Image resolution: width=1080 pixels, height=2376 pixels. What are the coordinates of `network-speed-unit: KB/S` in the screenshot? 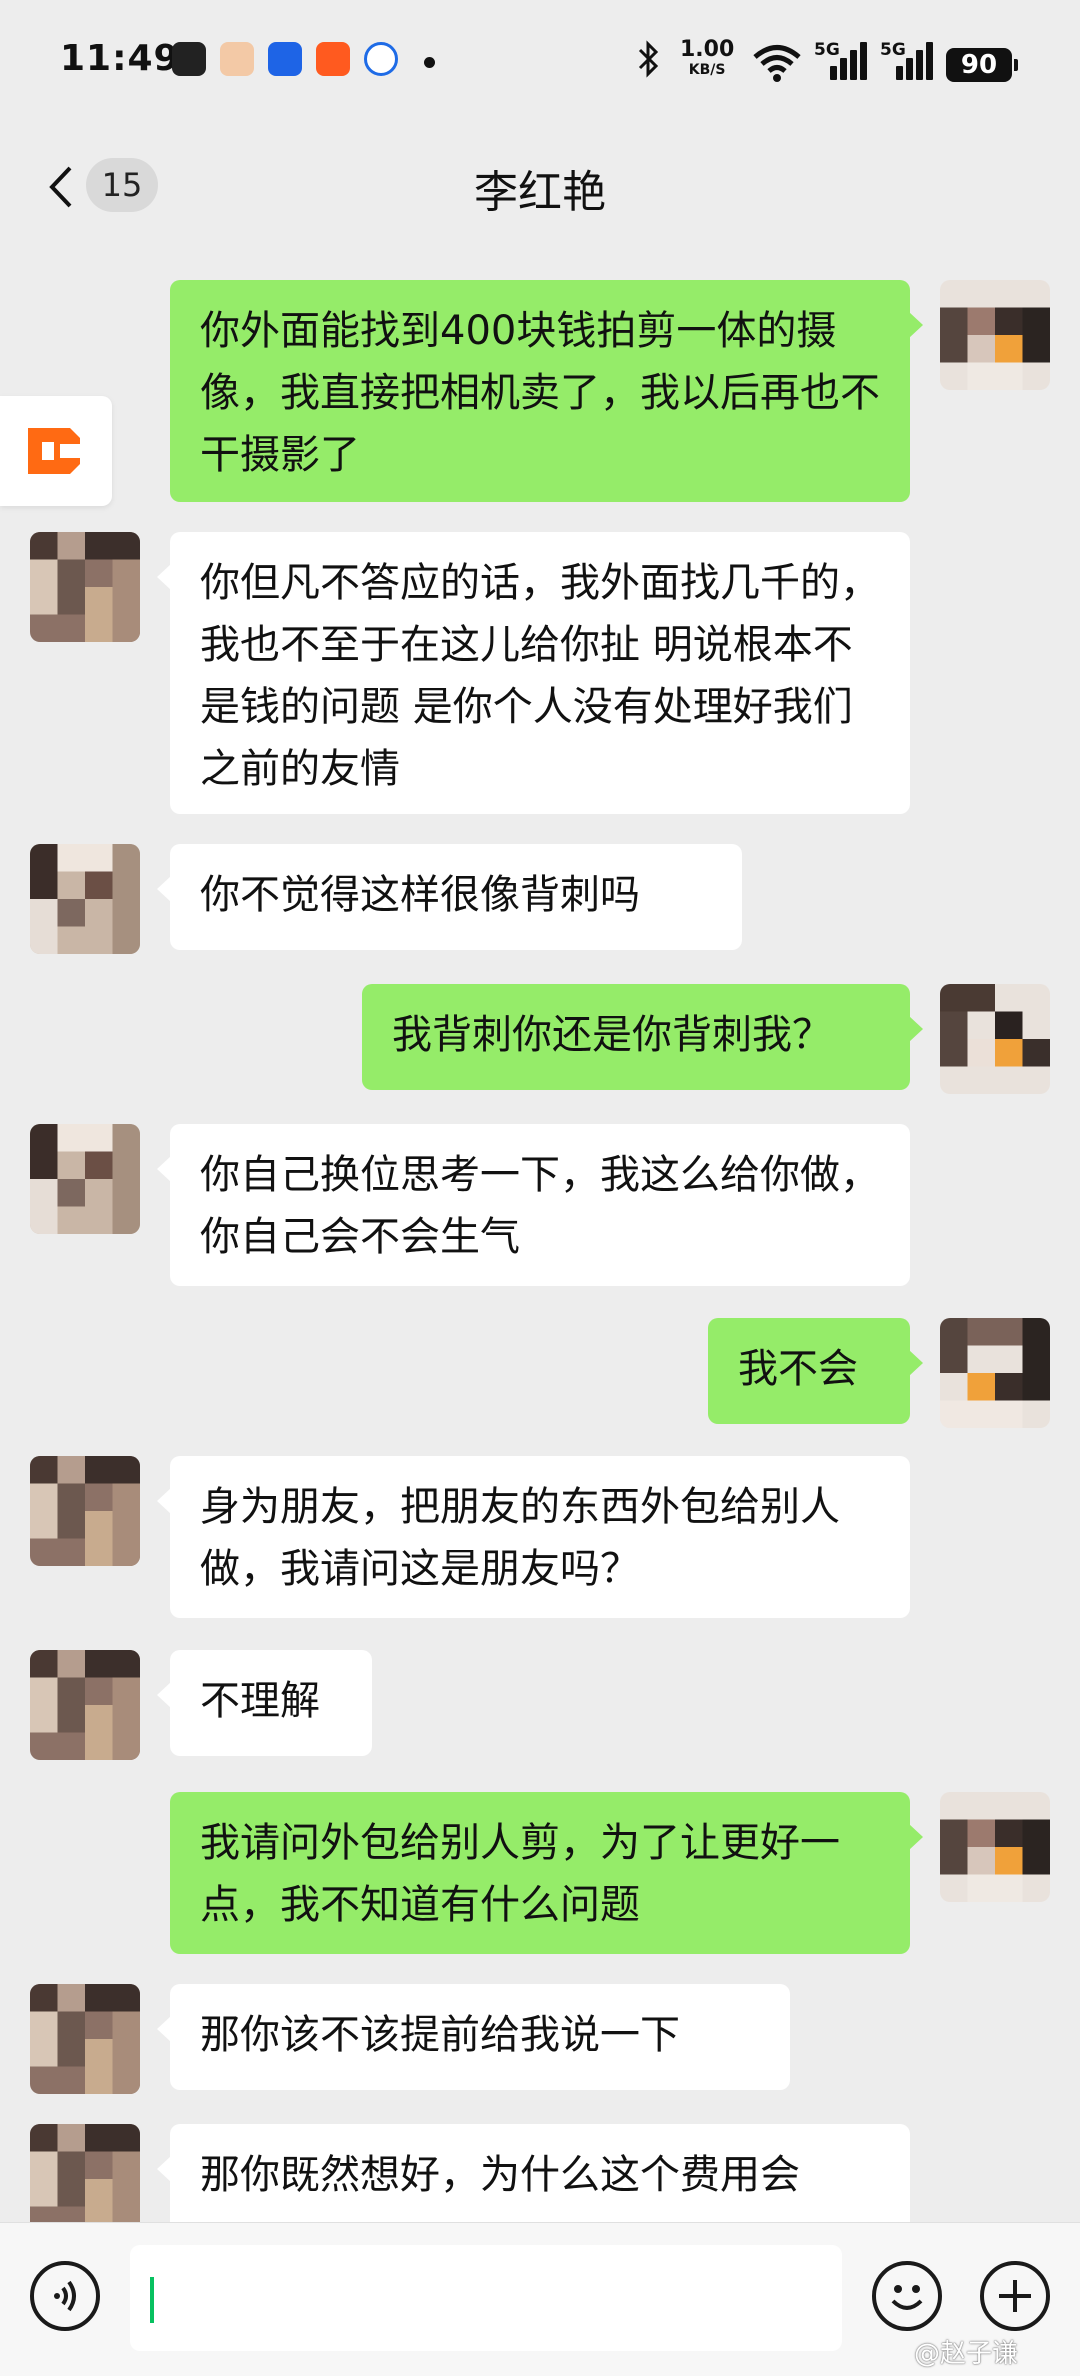 It's located at (707, 70).